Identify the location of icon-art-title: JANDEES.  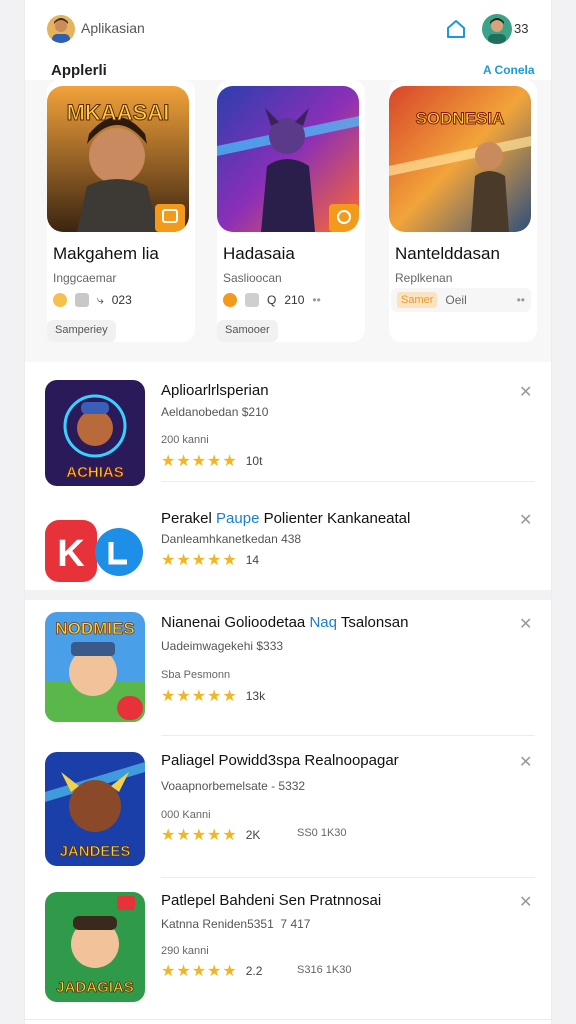
(95, 851).